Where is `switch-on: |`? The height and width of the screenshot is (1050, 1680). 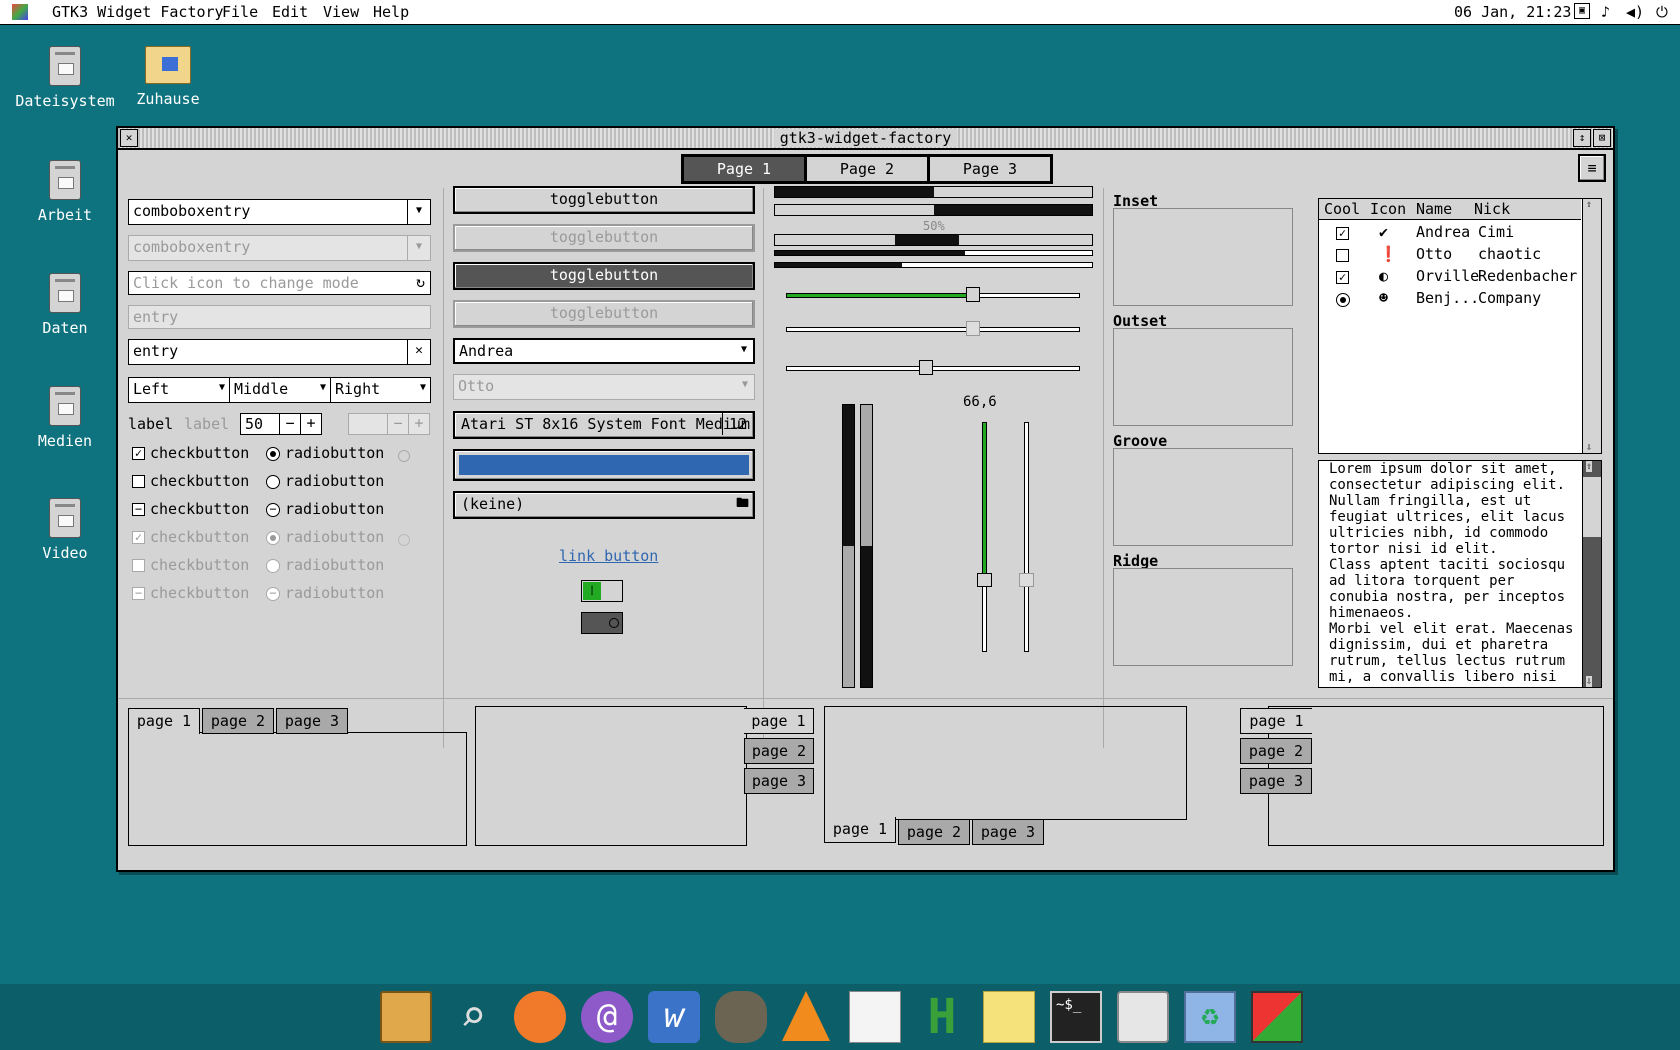 switch-on: | is located at coordinates (602, 591).